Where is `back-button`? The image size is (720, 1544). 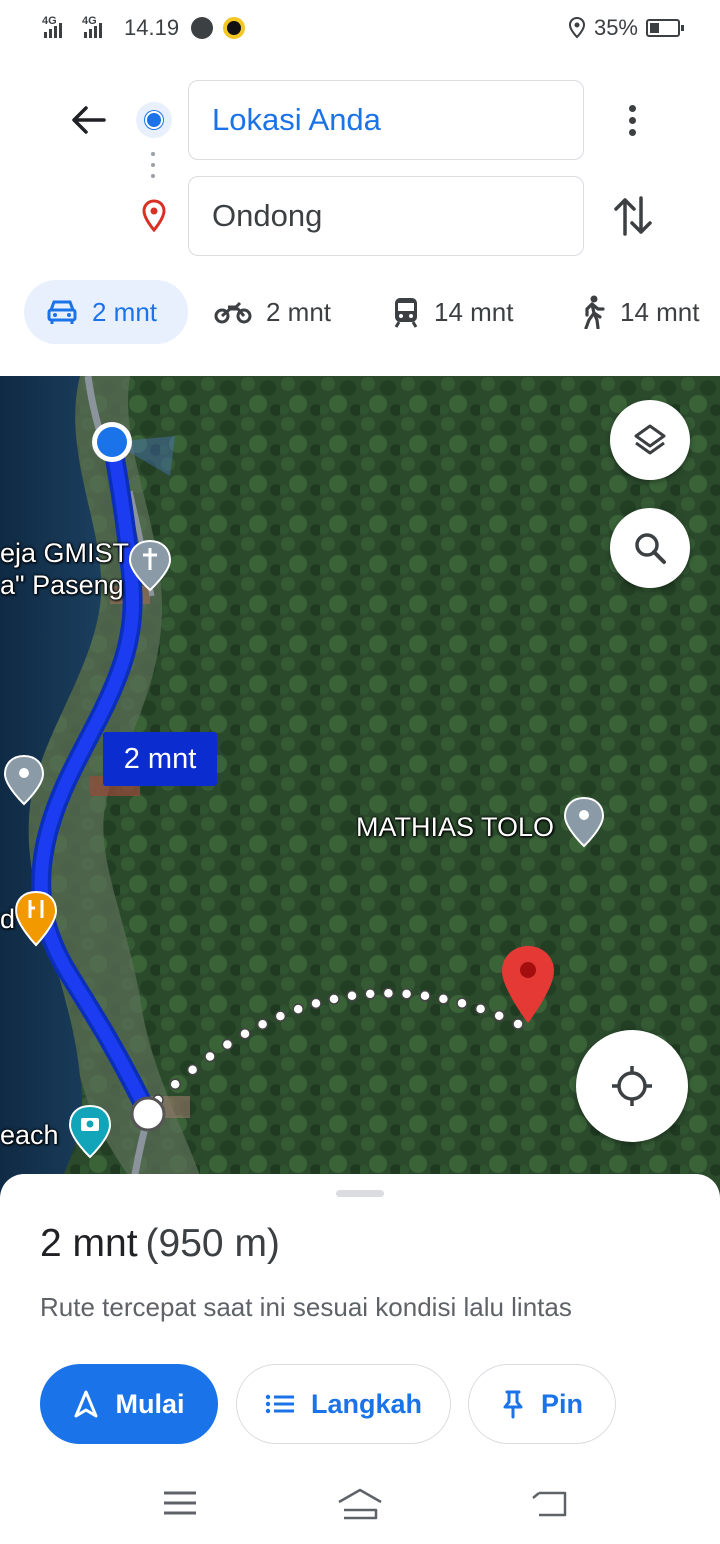
back-button is located at coordinates (88, 120).